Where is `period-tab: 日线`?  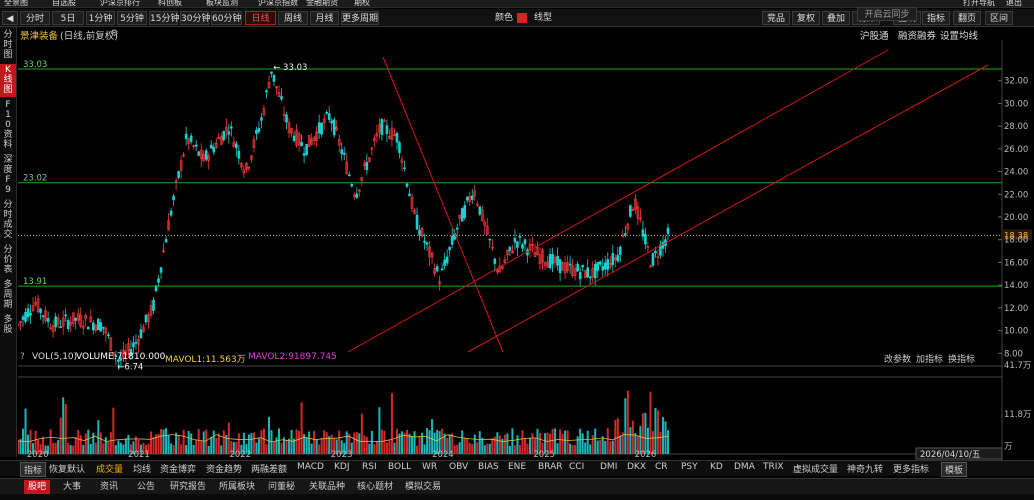
period-tab: 日线 is located at coordinates (260, 18).